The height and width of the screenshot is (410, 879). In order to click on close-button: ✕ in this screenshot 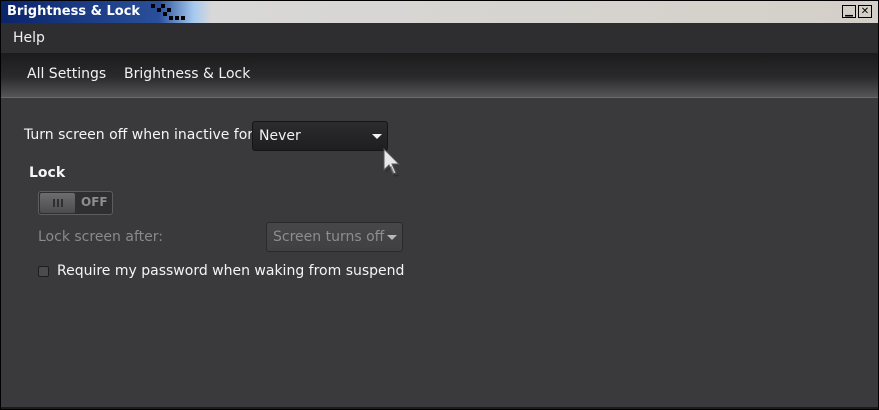, I will do `click(865, 11)`.